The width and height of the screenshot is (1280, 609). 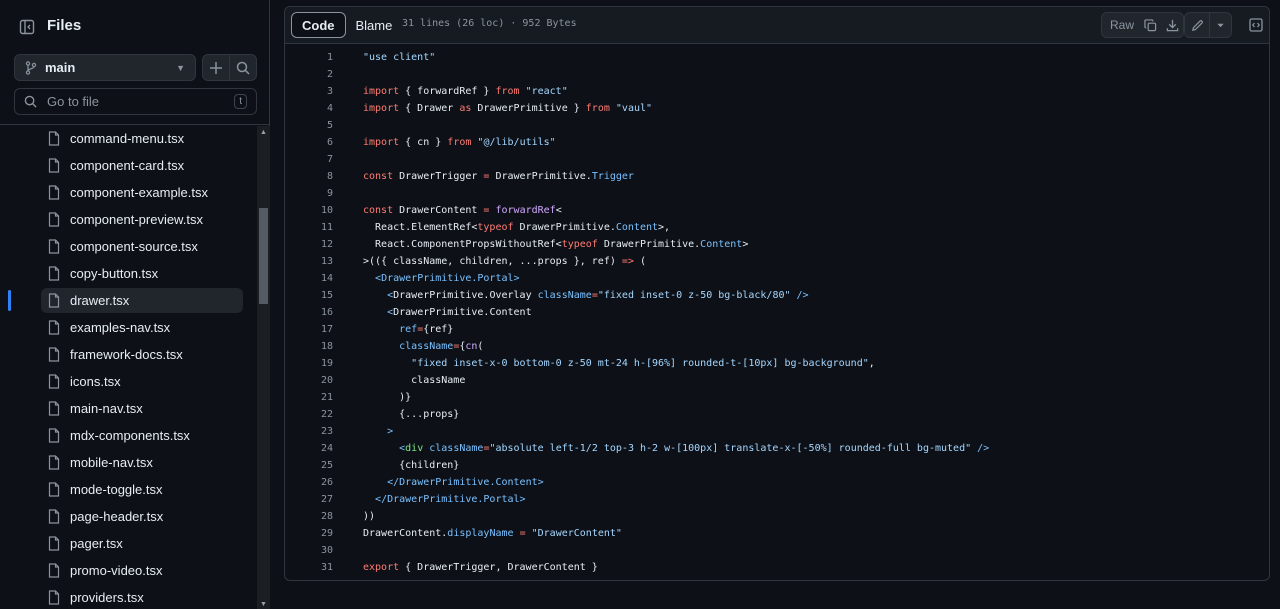 I want to click on line-number: 31, so click(x=309, y=567).